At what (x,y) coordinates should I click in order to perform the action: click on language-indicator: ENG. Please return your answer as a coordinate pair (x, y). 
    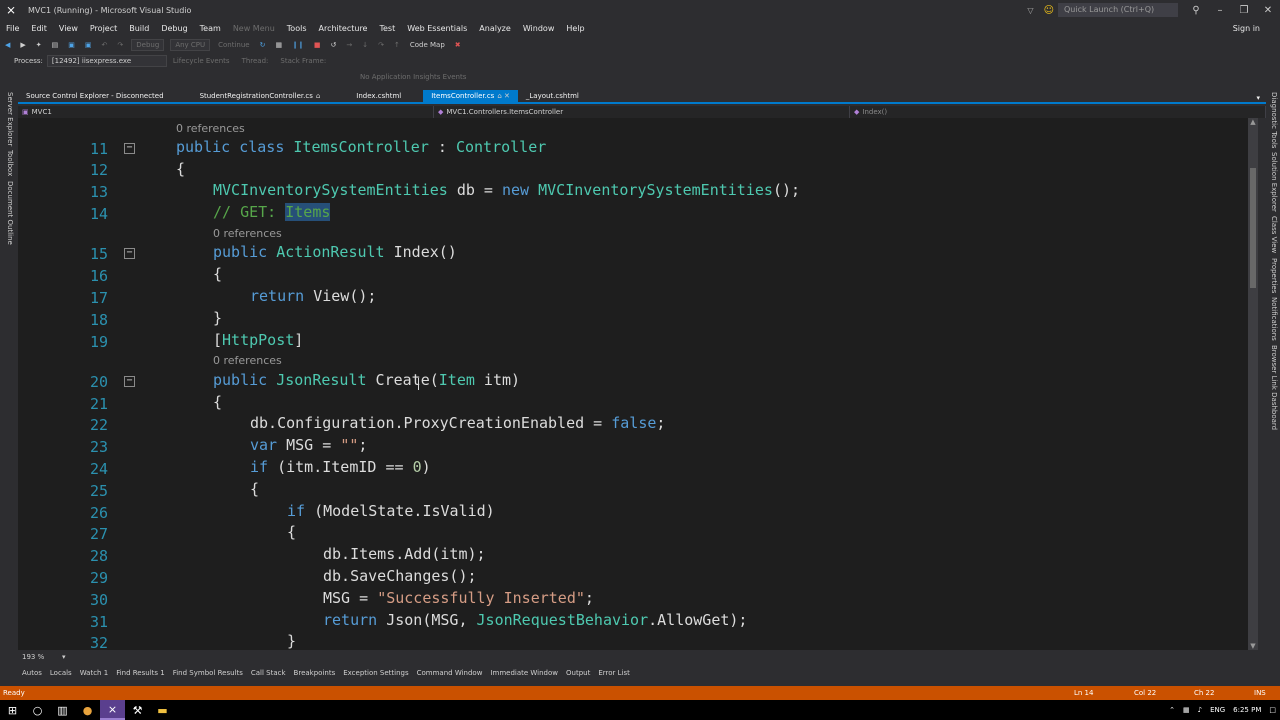
    Looking at the image, I should click on (1217, 710).